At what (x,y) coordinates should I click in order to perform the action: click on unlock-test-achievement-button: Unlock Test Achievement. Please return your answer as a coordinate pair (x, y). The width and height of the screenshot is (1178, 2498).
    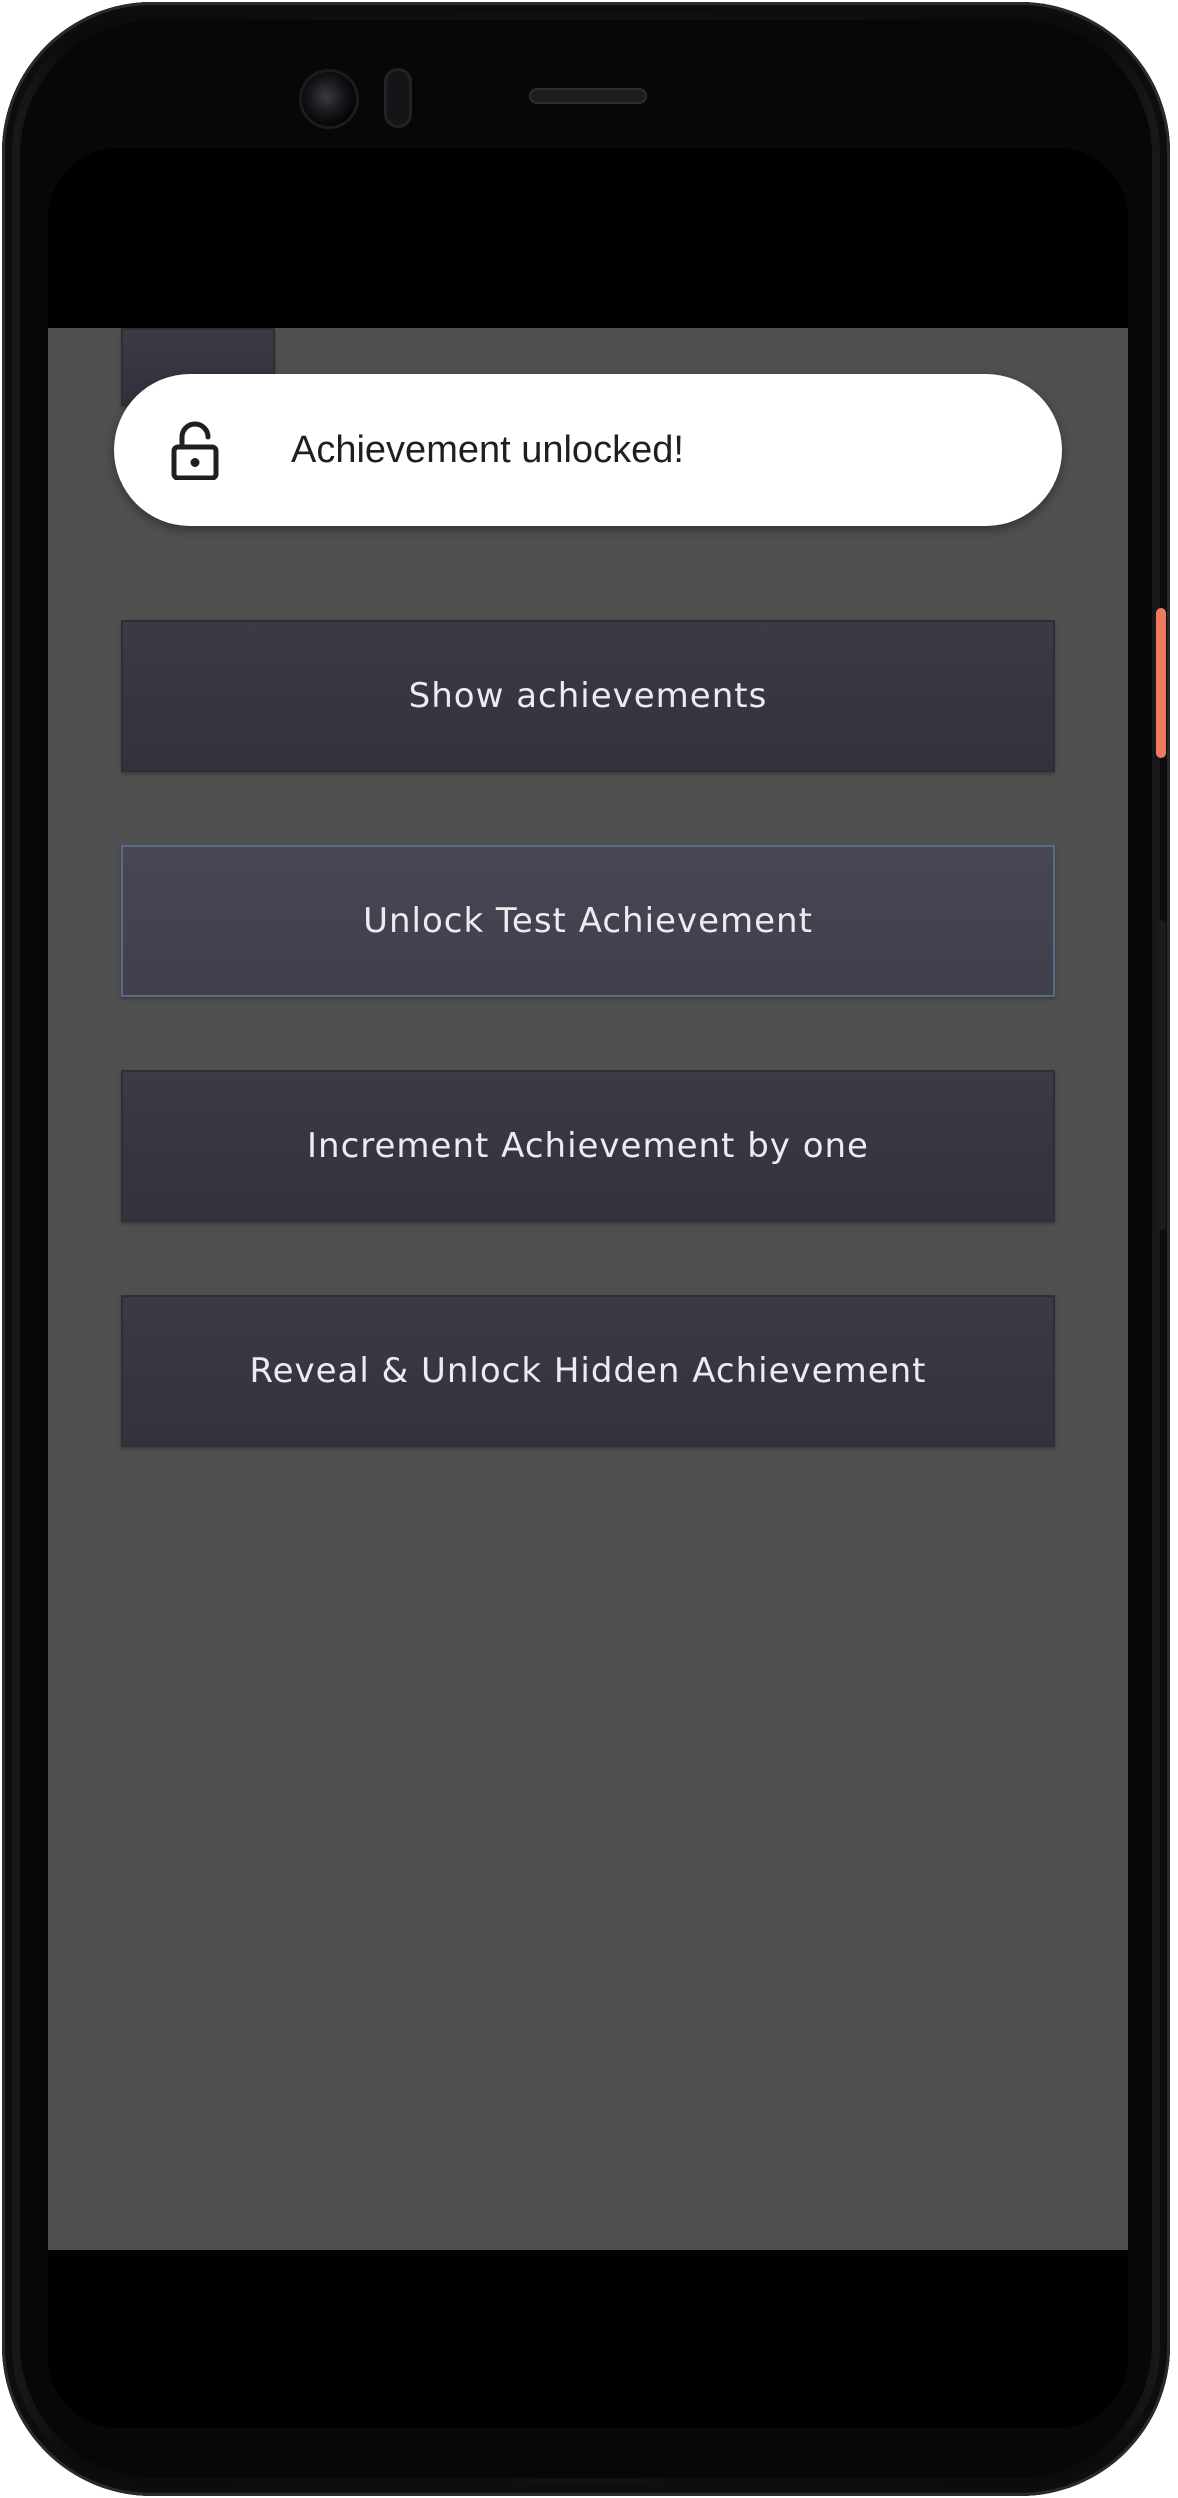
    Looking at the image, I should click on (588, 921).